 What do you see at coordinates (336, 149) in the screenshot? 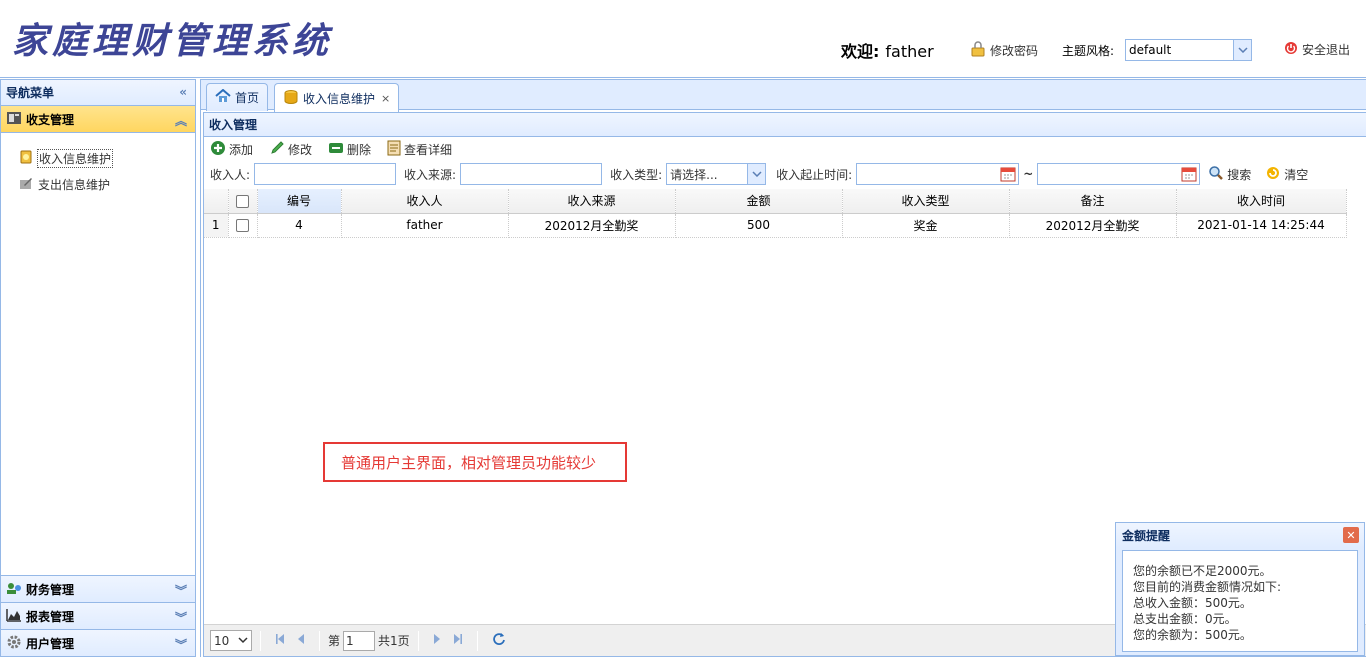
I see `minus-icon` at bounding box center [336, 149].